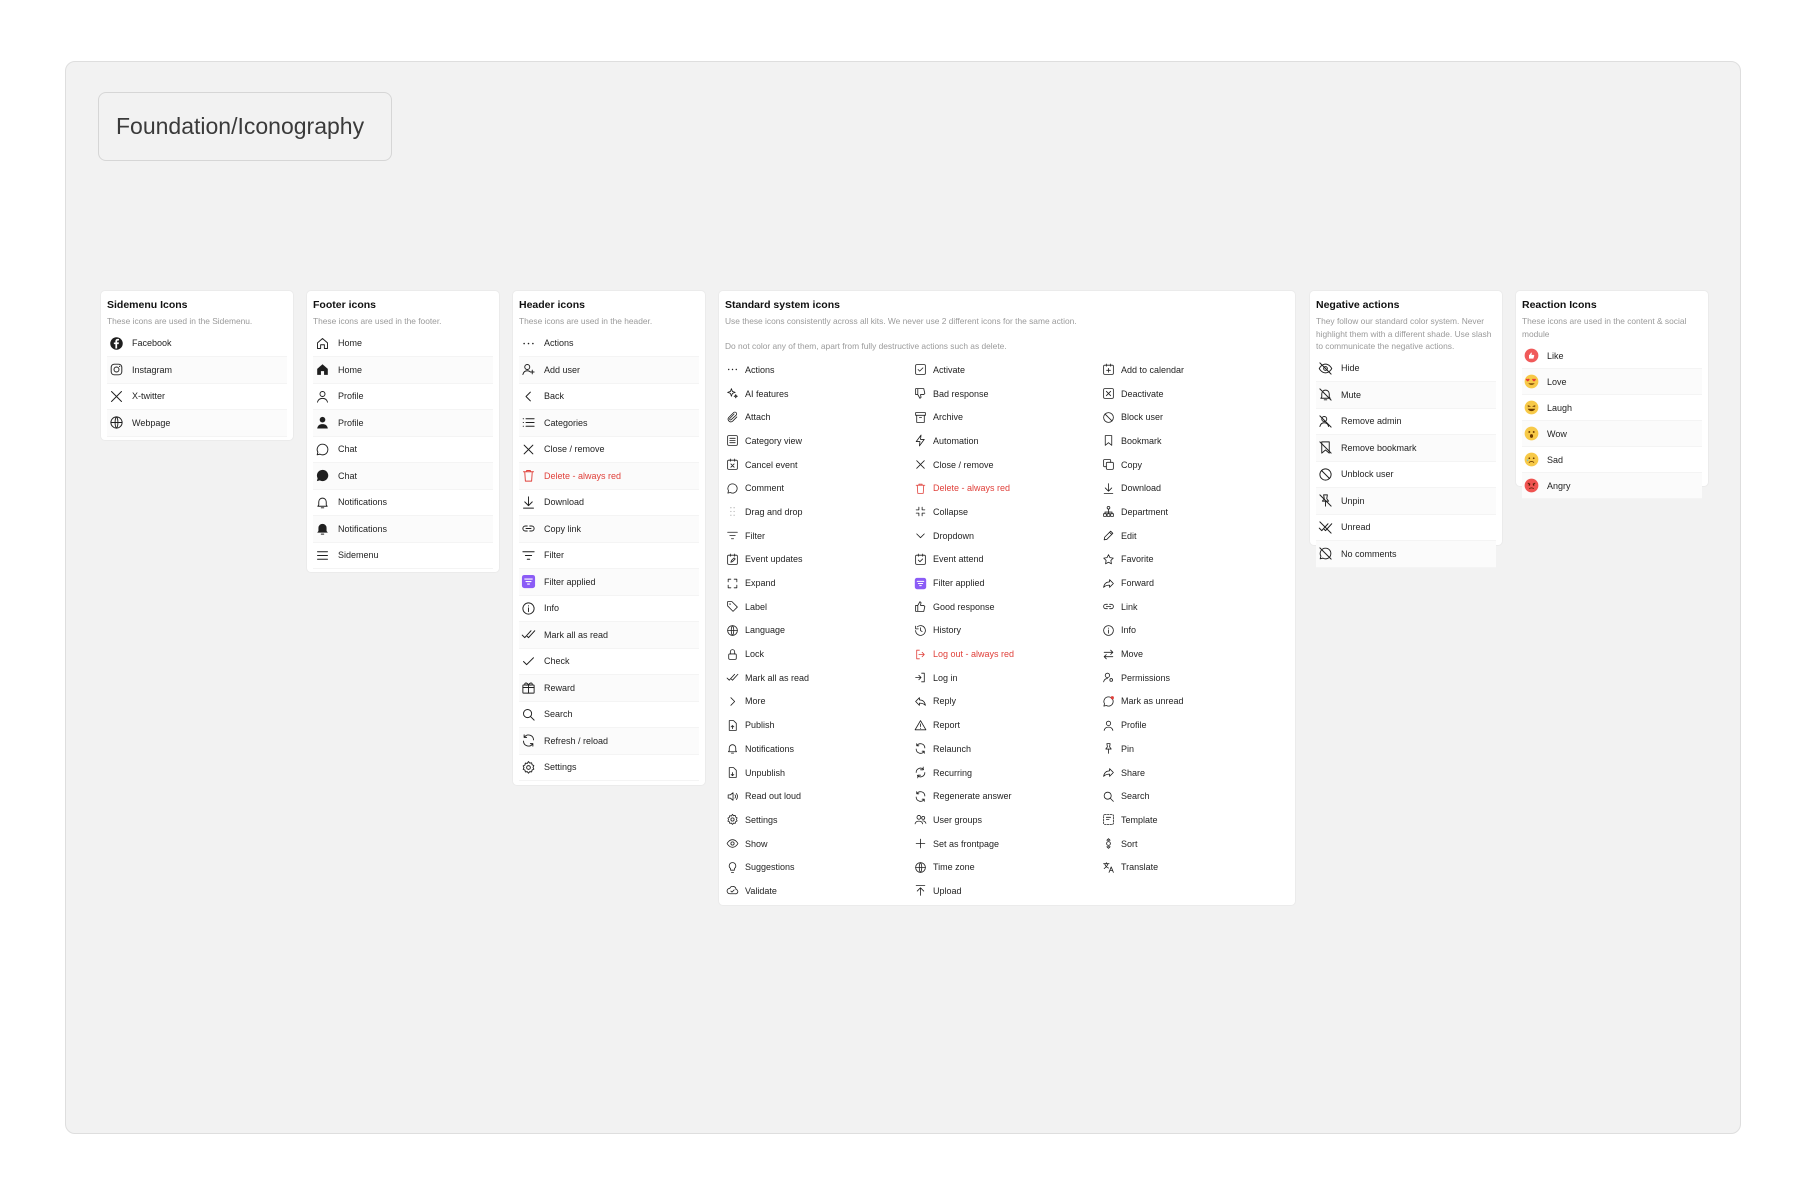 Image resolution: width=1800 pixels, height=1200 pixels. I want to click on icon-label: Relaunch, so click(952, 748).